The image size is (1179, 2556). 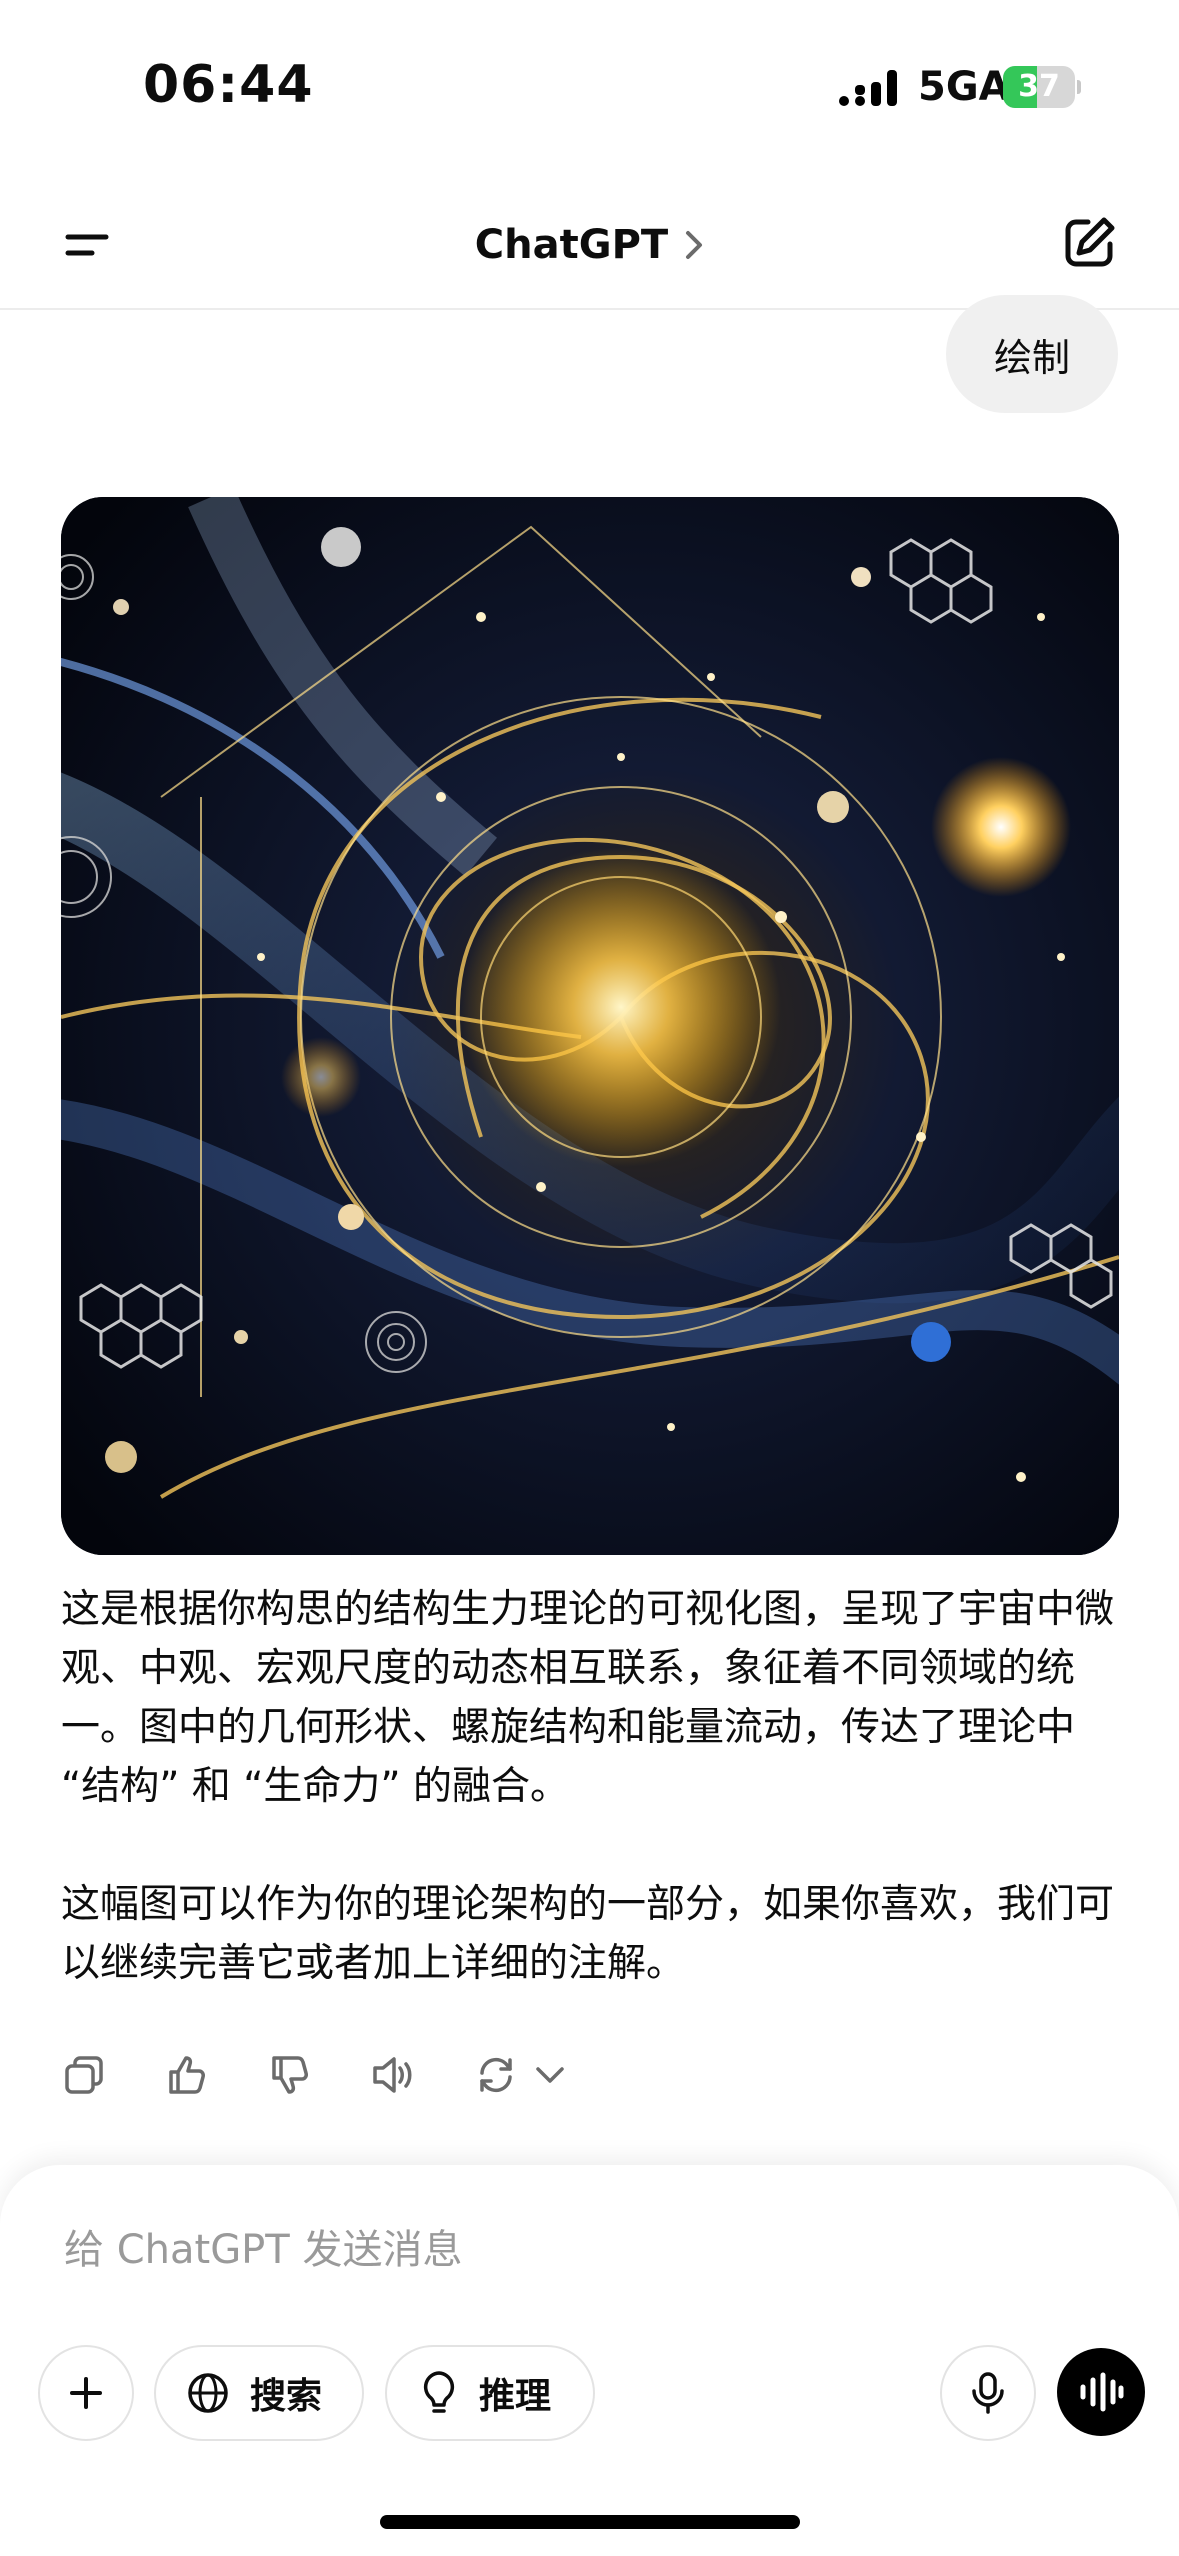 I want to click on thumbs-down-icon, so click(x=290, y=2075).